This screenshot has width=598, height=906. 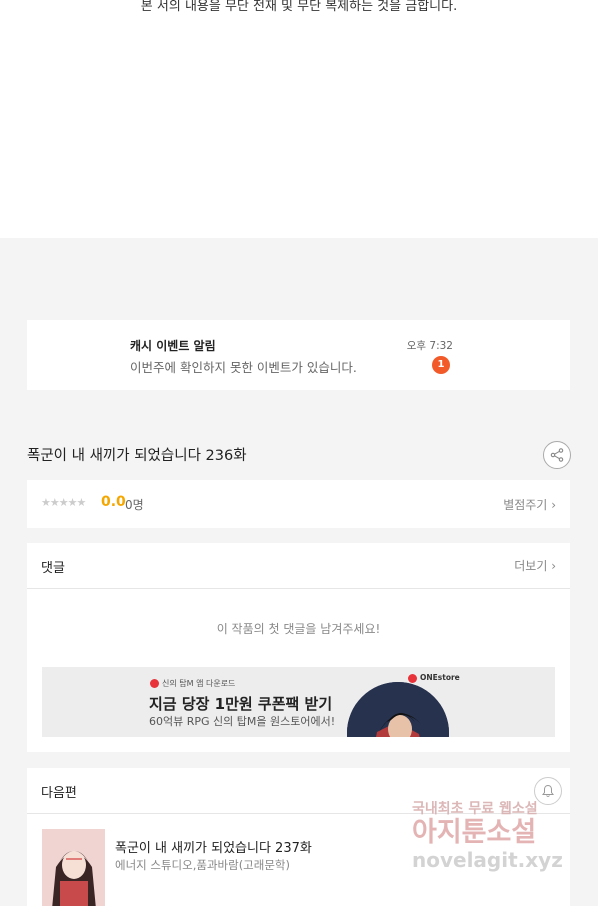 I want to click on rate-button: 별점주기 ›, so click(x=529, y=504).